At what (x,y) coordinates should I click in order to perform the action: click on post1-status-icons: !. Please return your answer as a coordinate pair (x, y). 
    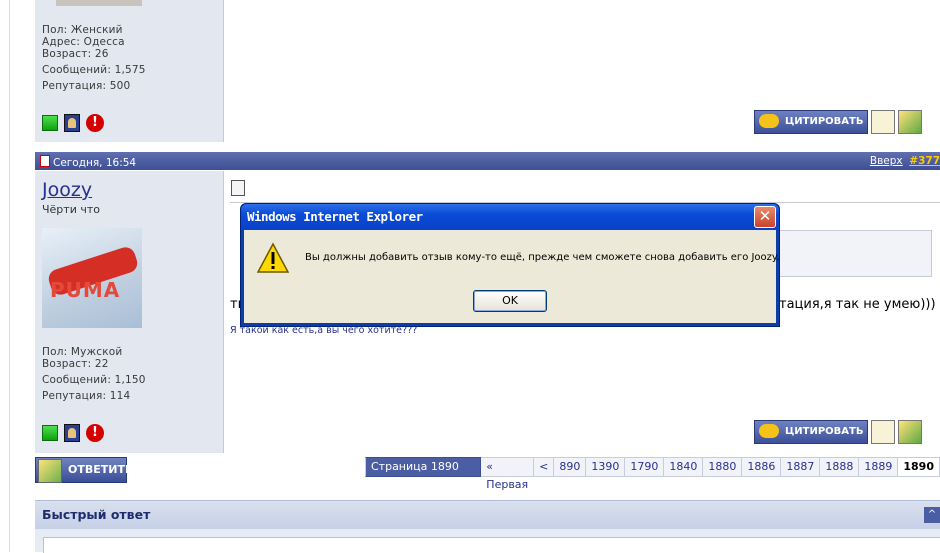
    Looking at the image, I should click on (73, 123).